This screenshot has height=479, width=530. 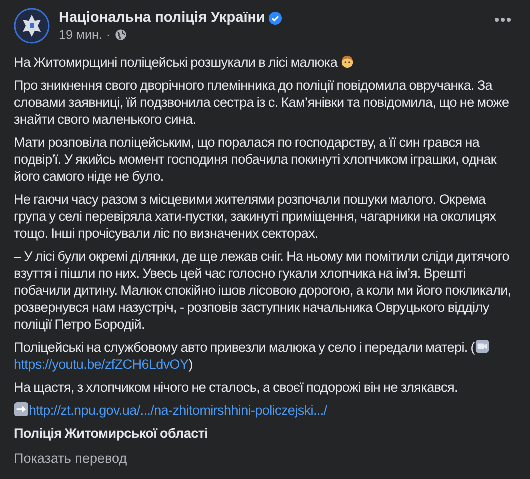 What do you see at coordinates (265, 356) in the screenshot?
I see `post-paragraph: Поліцейські на службовому авто привезли малюка у село і передали матері. ( https://youtu.be/zfZCH6LdvOY)` at bounding box center [265, 356].